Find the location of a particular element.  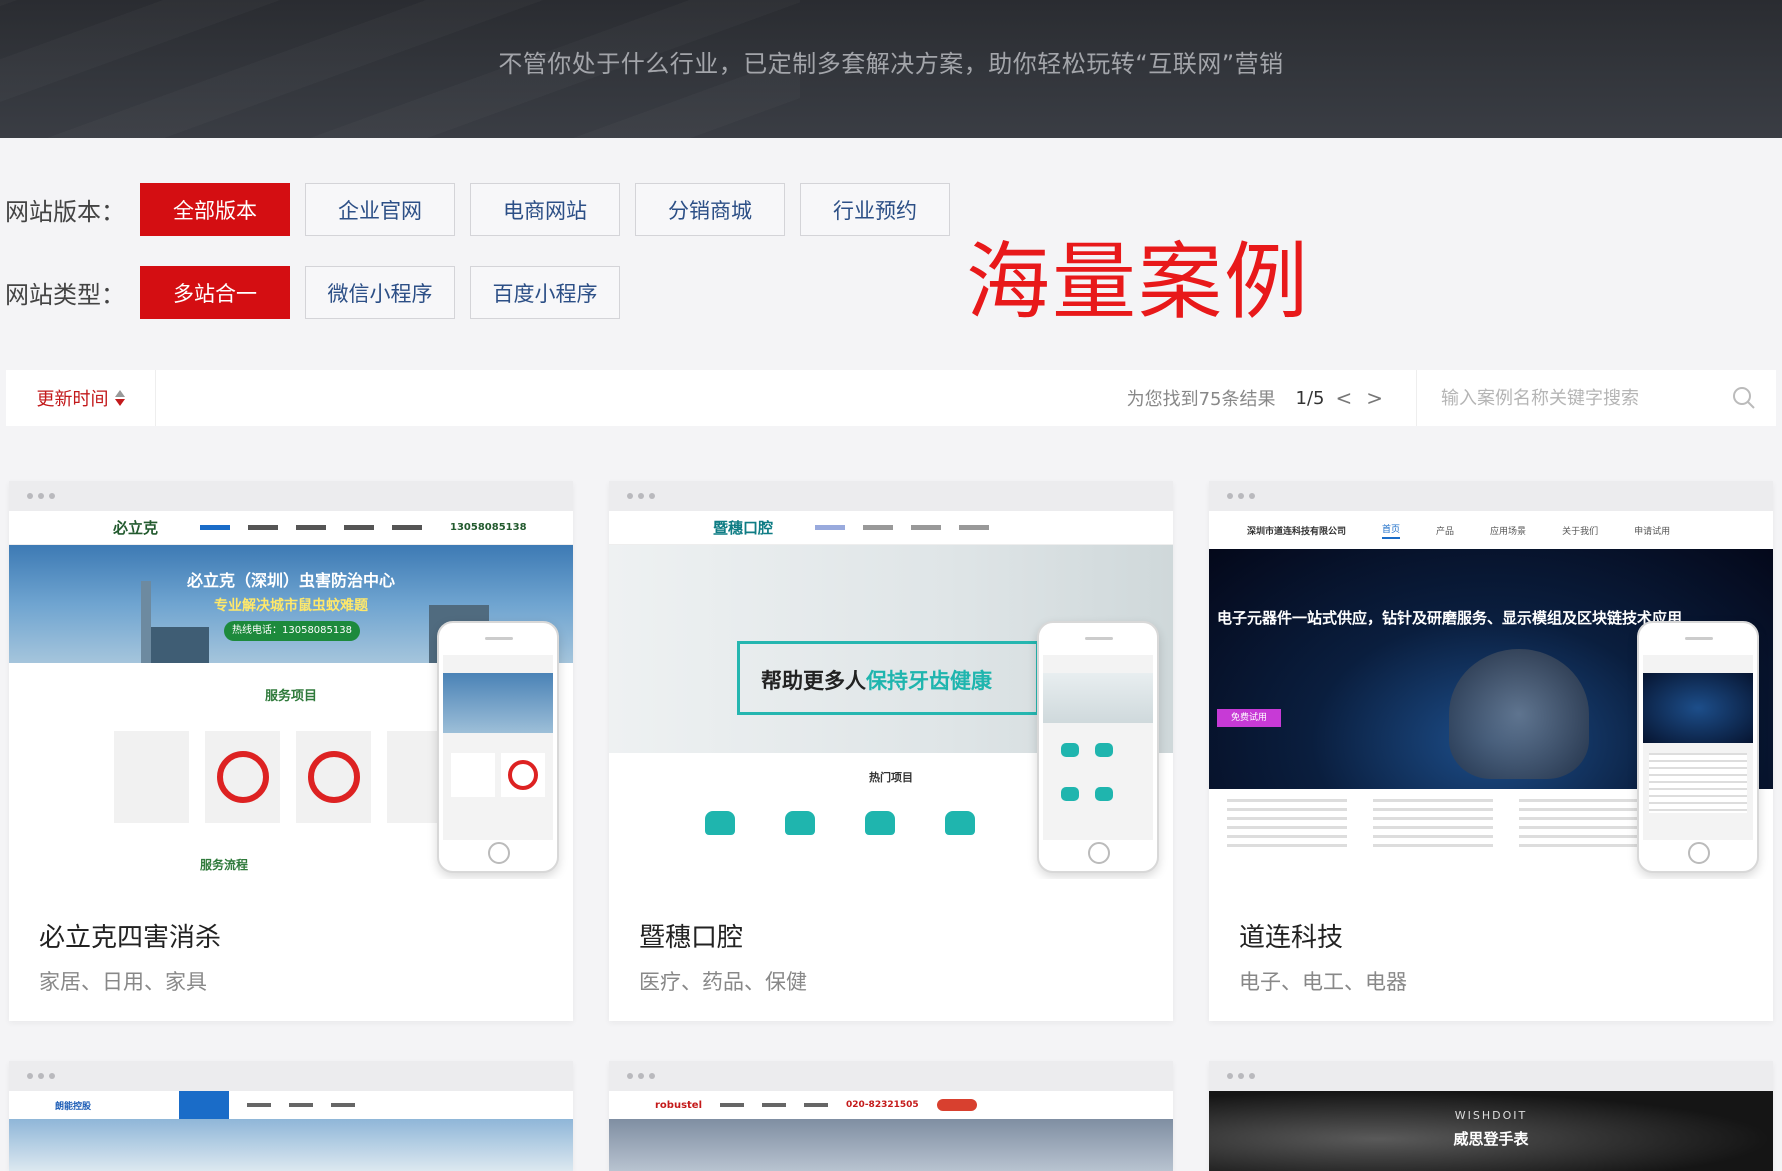

type-option-multisite: 多站合一 is located at coordinates (215, 292).